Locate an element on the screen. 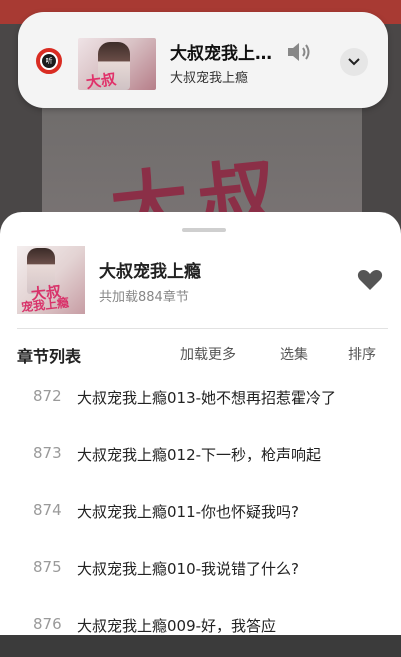  book-cover: 大叔 宠我上瘾 is located at coordinates (51, 280).